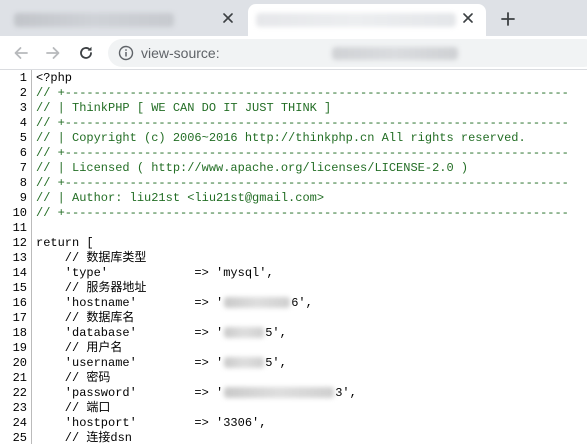 The height and width of the screenshot is (446, 587). I want to click on code-text: 6',, so click(302, 303).